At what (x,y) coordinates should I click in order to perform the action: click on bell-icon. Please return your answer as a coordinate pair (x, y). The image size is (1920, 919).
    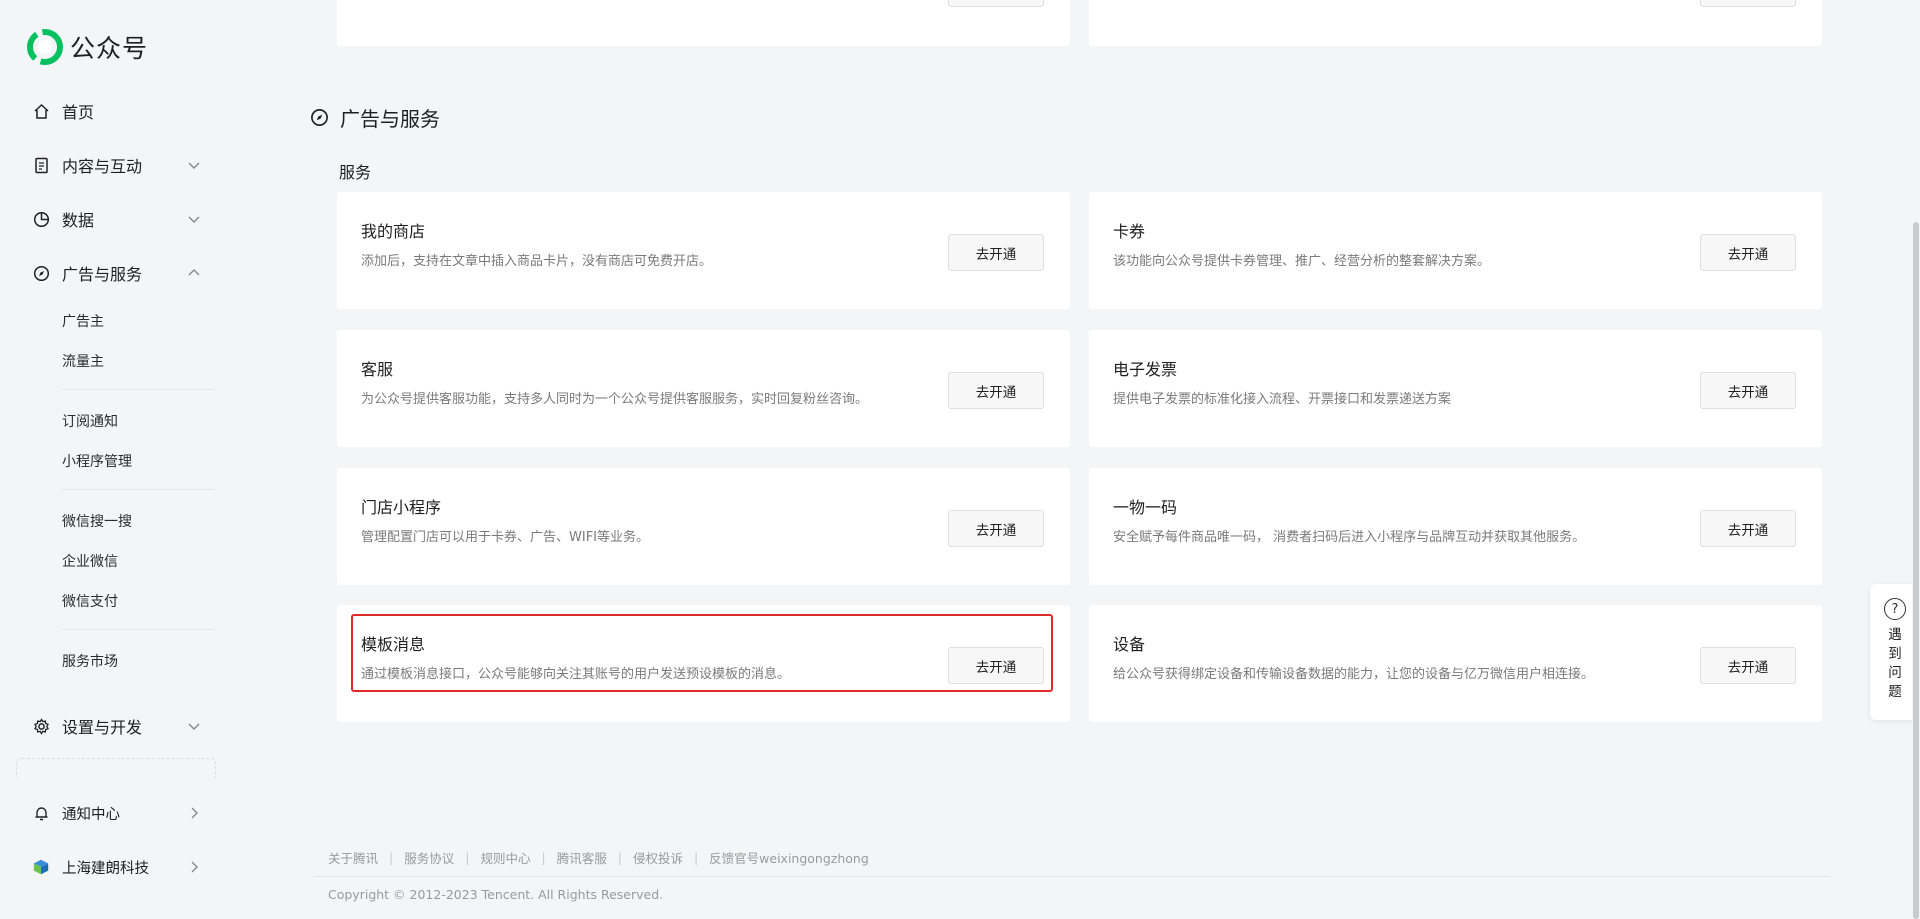
    Looking at the image, I should click on (41, 813).